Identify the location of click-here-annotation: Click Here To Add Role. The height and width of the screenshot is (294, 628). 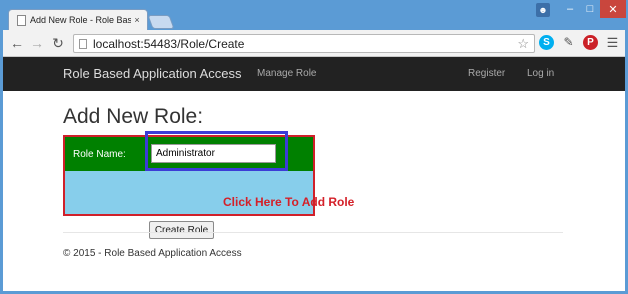
(289, 202).